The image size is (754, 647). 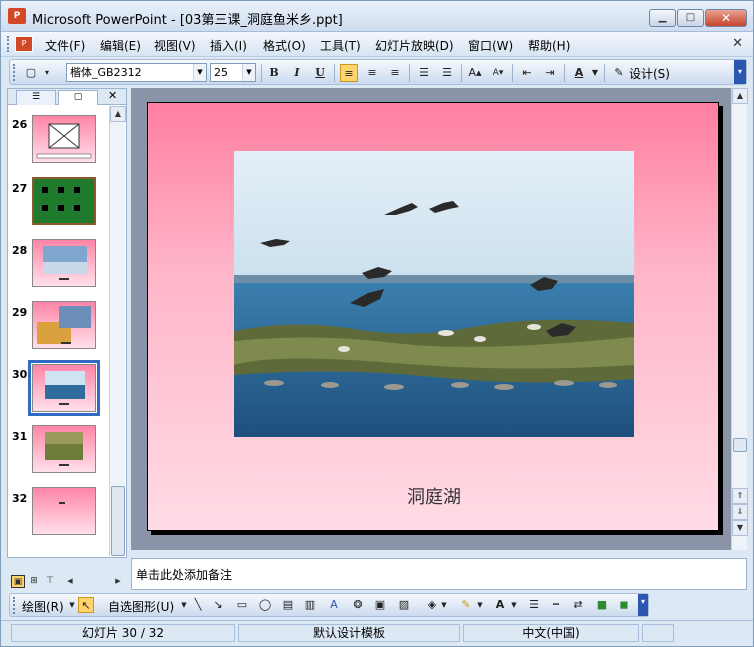 I want to click on arrow-style-icon: ⇄, so click(x=578, y=605).